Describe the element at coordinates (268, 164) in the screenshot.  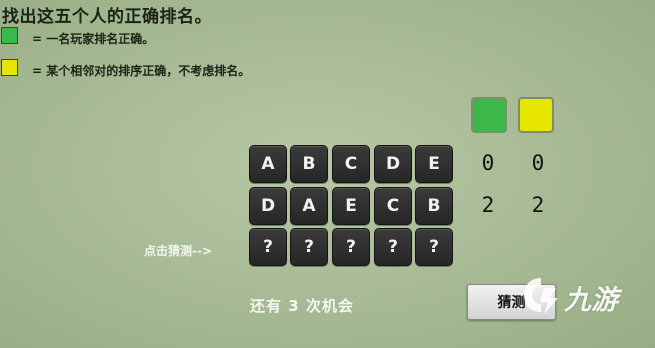
I see `guess-1-tile-1: A` at that location.